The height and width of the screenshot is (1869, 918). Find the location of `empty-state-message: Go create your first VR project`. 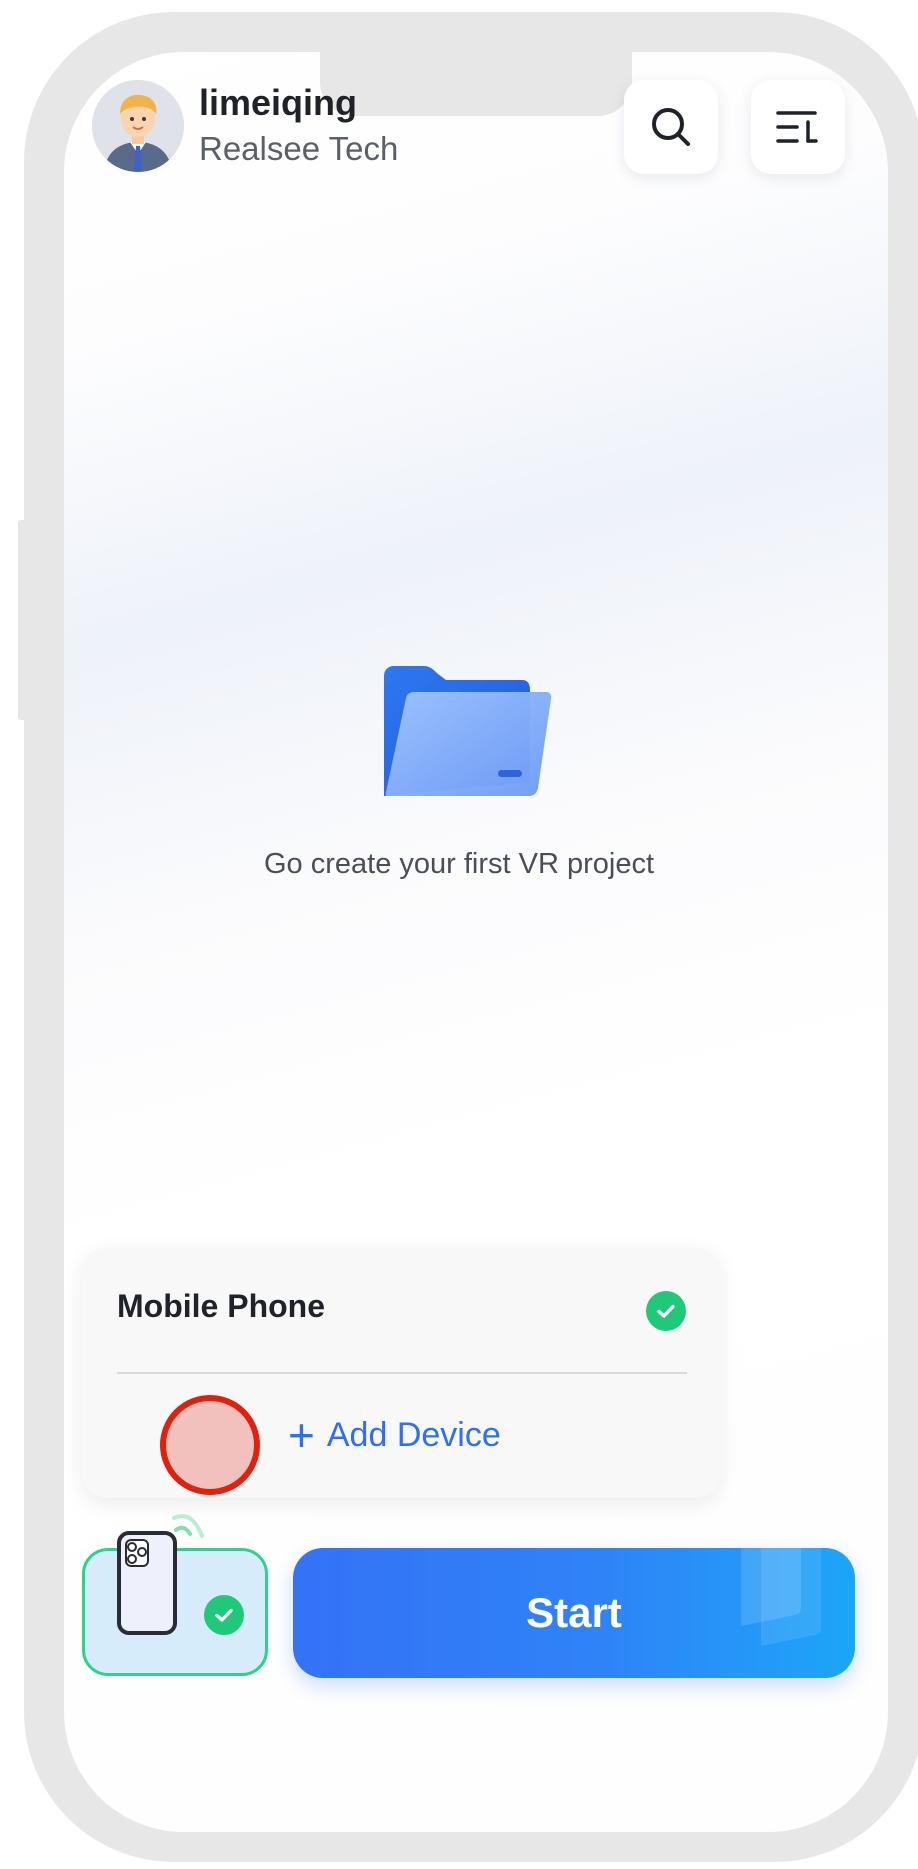

empty-state-message: Go create your first VR project is located at coordinates (459, 864).